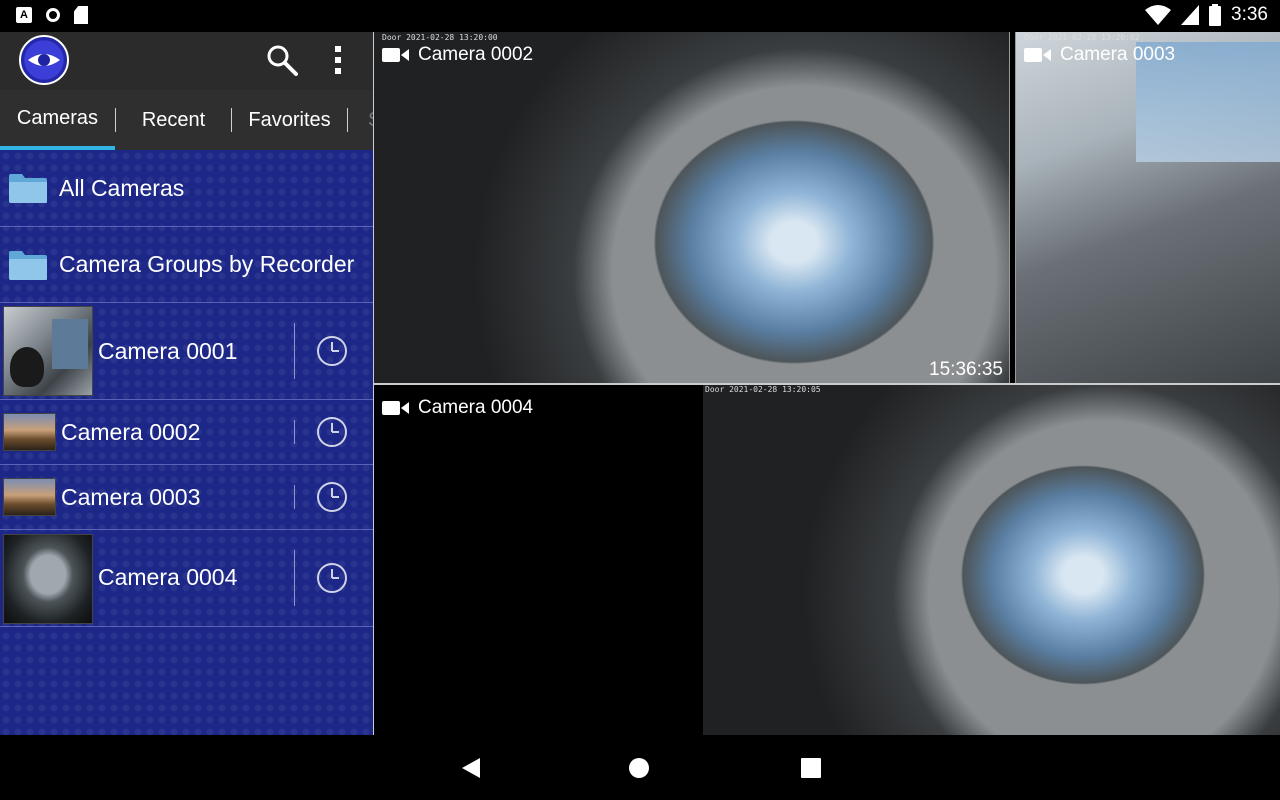 Image resolution: width=1280 pixels, height=800 pixels. Describe the element at coordinates (81, 15) in the screenshot. I see `sd-card-icon` at that location.